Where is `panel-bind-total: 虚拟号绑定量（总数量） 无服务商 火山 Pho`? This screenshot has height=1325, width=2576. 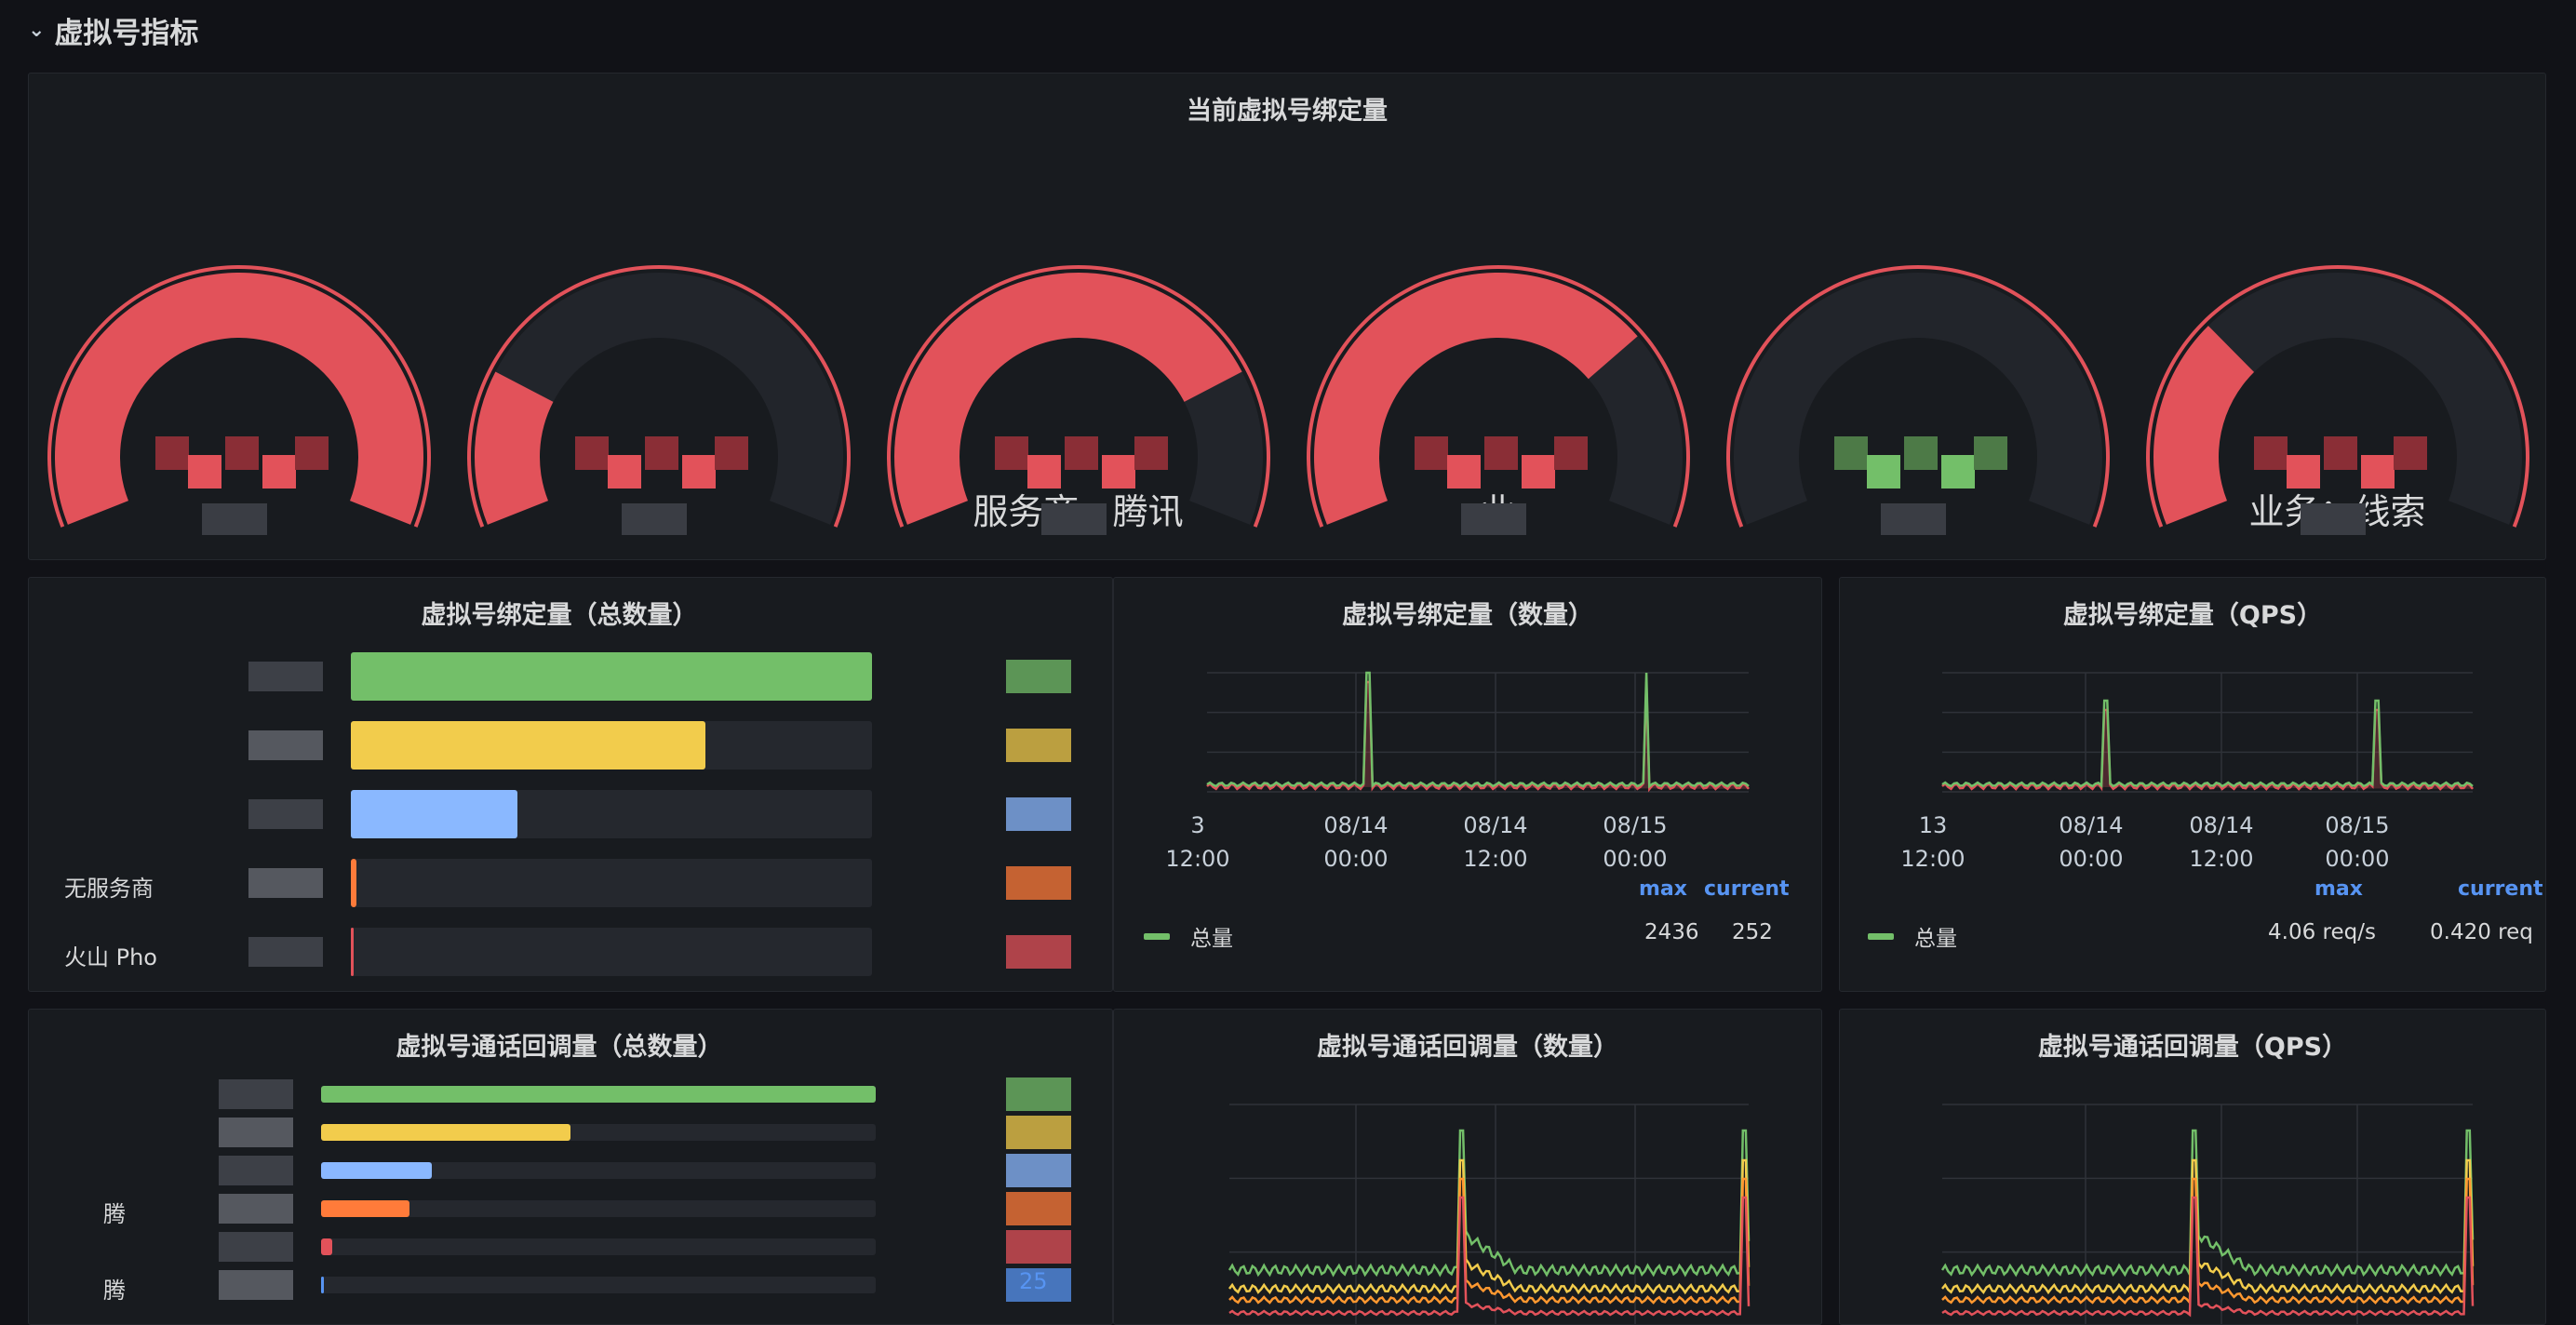 panel-bind-total: 虚拟号绑定量（总数量） 无服务商 火山 Pho is located at coordinates (570, 784).